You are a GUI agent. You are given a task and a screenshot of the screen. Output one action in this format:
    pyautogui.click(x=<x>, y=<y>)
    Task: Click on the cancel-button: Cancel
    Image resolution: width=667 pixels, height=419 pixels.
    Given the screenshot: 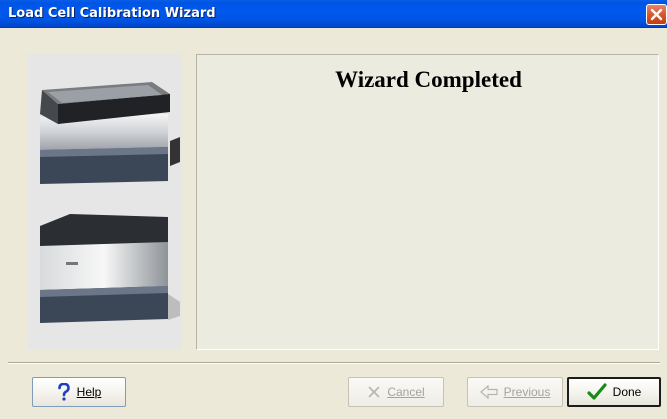 What is the action you would take?
    pyautogui.click(x=396, y=392)
    